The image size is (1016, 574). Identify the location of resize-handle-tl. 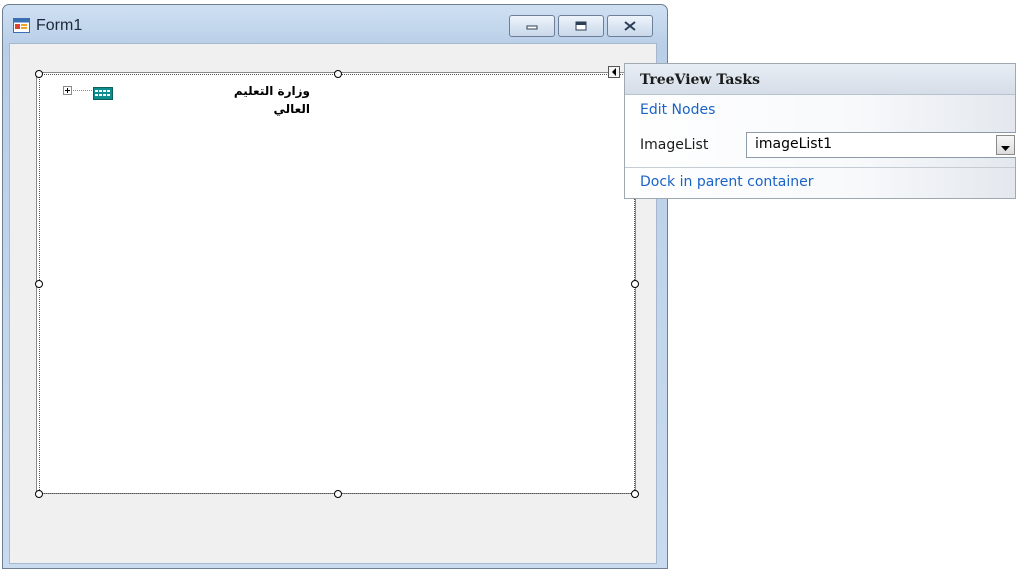
(39, 74).